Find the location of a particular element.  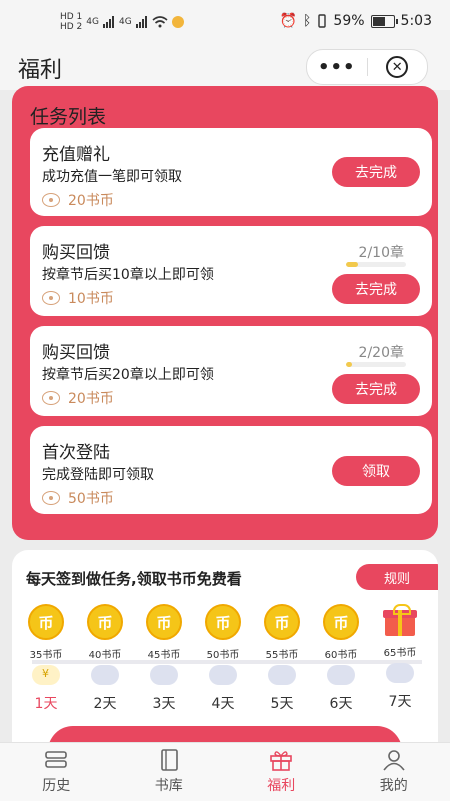

more-button: ••• is located at coordinates (337, 67).